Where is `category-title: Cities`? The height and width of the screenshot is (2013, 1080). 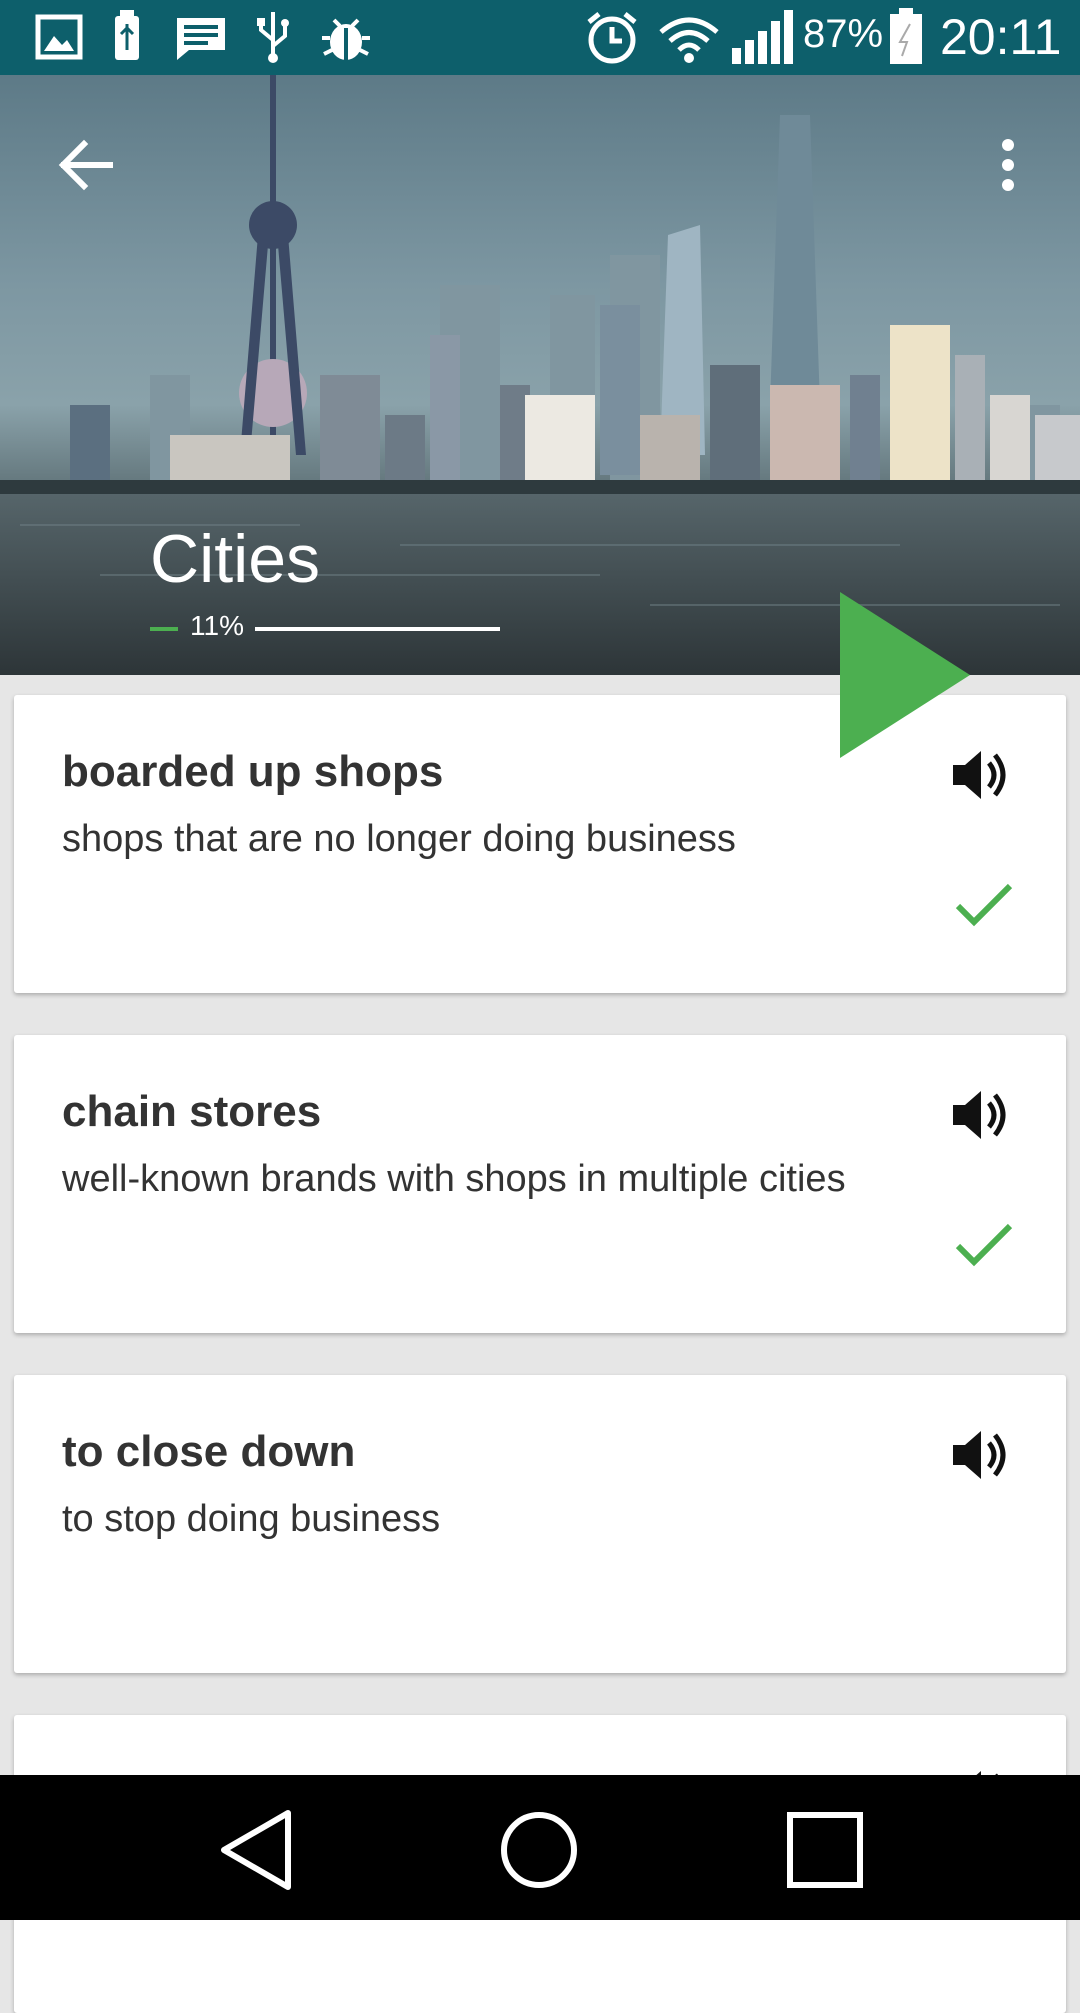
category-title: Cities is located at coordinates (235, 559).